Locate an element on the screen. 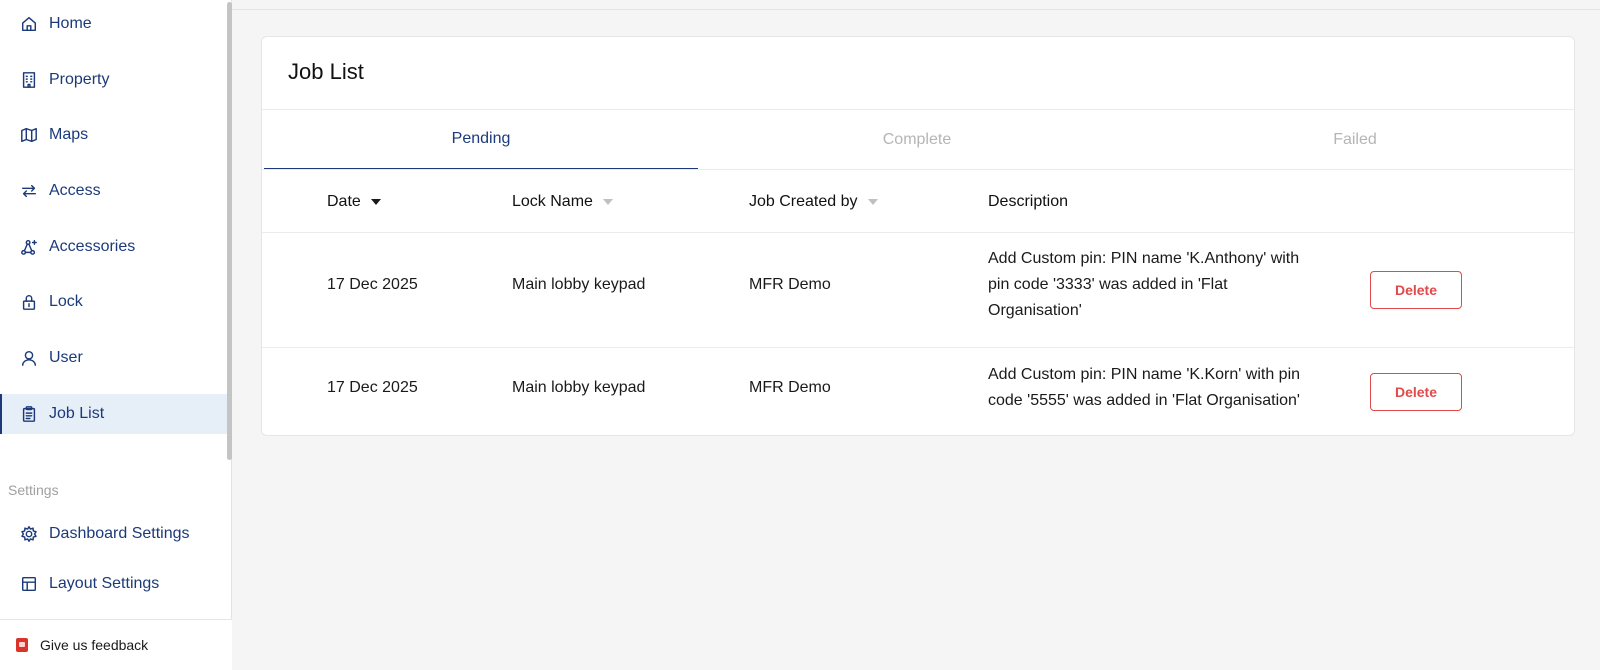  network-icon is located at coordinates (29, 247).